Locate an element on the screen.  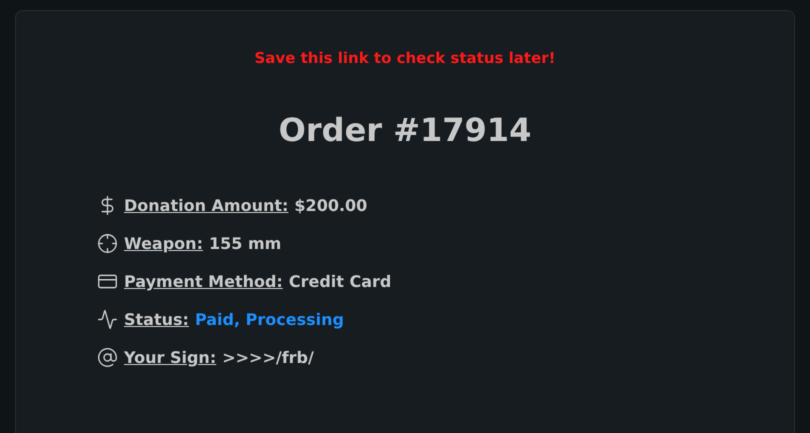
detail-label: Payment Method: is located at coordinates (203, 281).